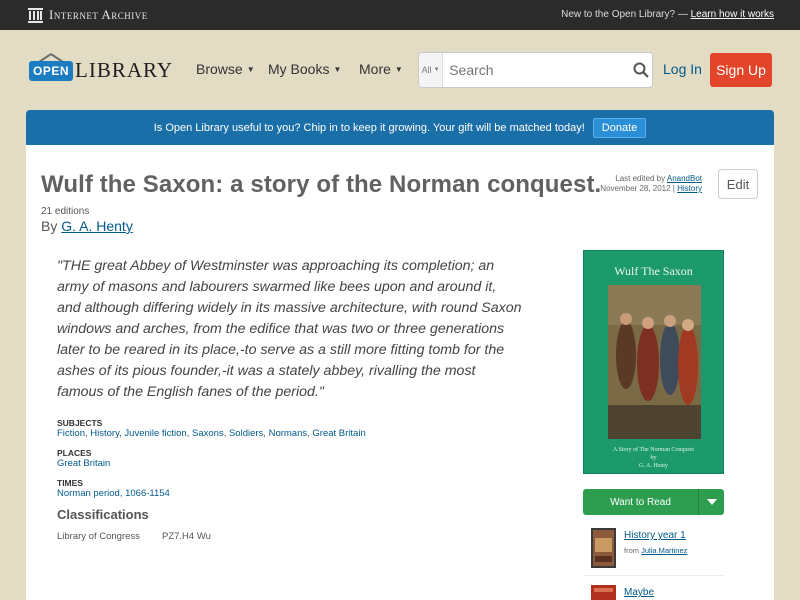 This screenshot has height=600, width=800. What do you see at coordinates (35, 15) in the screenshot?
I see `archive-temple-icon` at bounding box center [35, 15].